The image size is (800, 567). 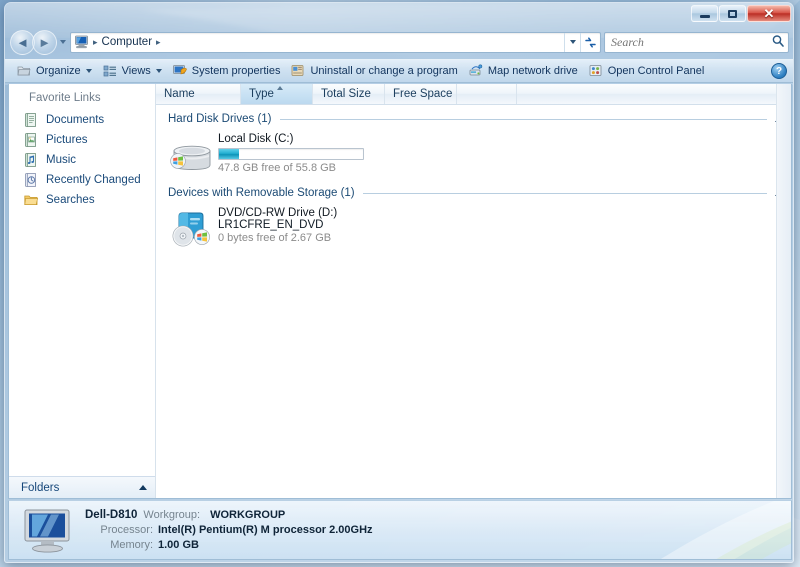 I want to click on drive-details: Local Disk (C:) 47.8 GB free of 55.8 GB, so click(x=289, y=152).